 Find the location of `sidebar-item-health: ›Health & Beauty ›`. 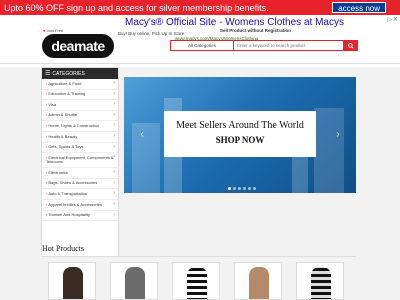

sidebar-item-health: ›Health & Beauty › is located at coordinates (80, 137).